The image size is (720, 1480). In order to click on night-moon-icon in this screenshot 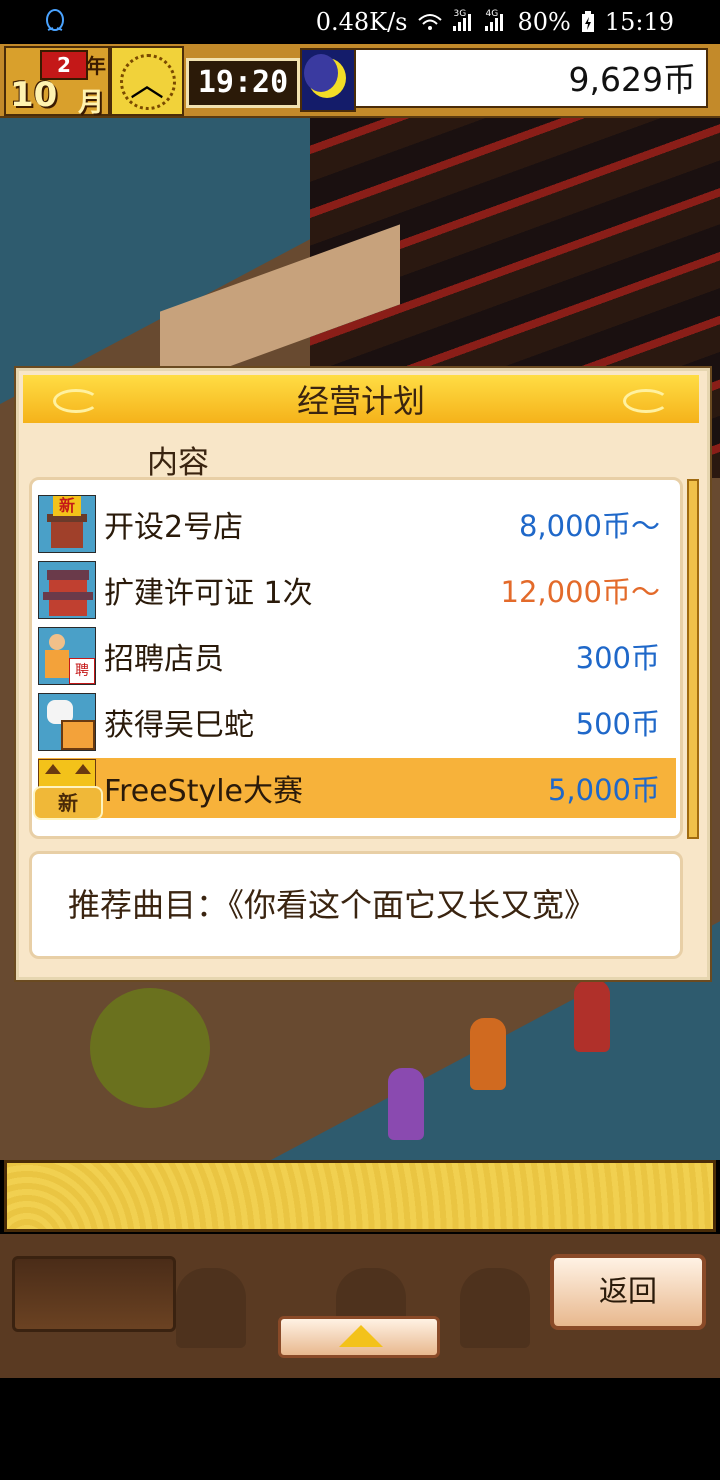, I will do `click(328, 80)`.